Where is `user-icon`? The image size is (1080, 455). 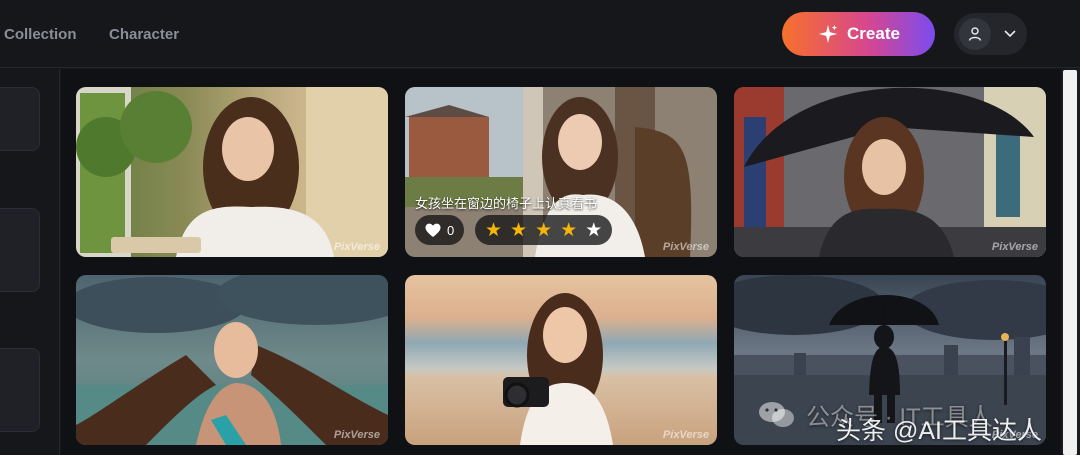 user-icon is located at coordinates (975, 34).